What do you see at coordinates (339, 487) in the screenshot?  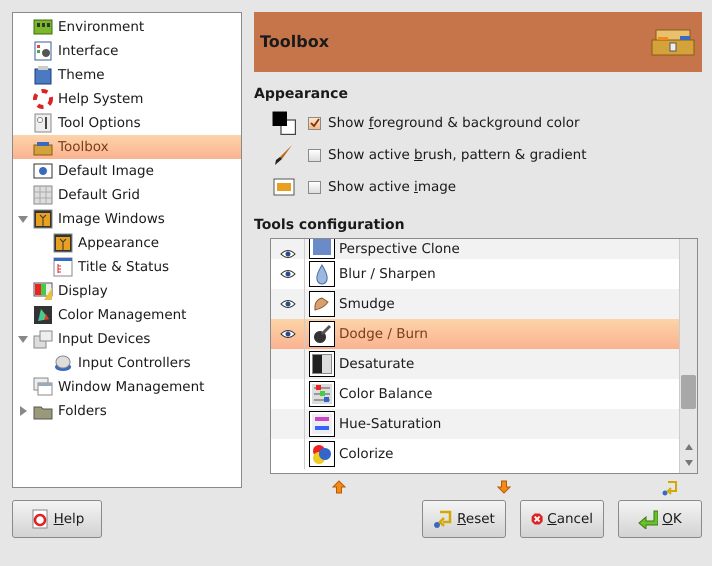 I see `up-arrow-icon` at bounding box center [339, 487].